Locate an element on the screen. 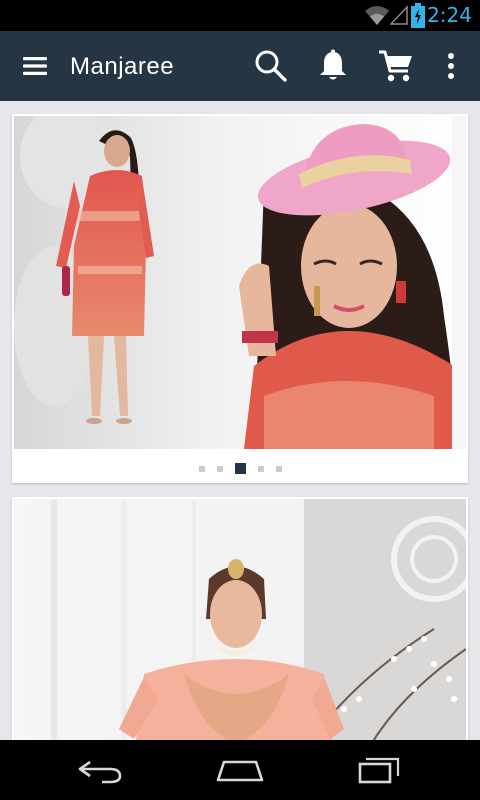 The width and height of the screenshot is (480, 800). status-time: 2:24 is located at coordinates (449, 15).